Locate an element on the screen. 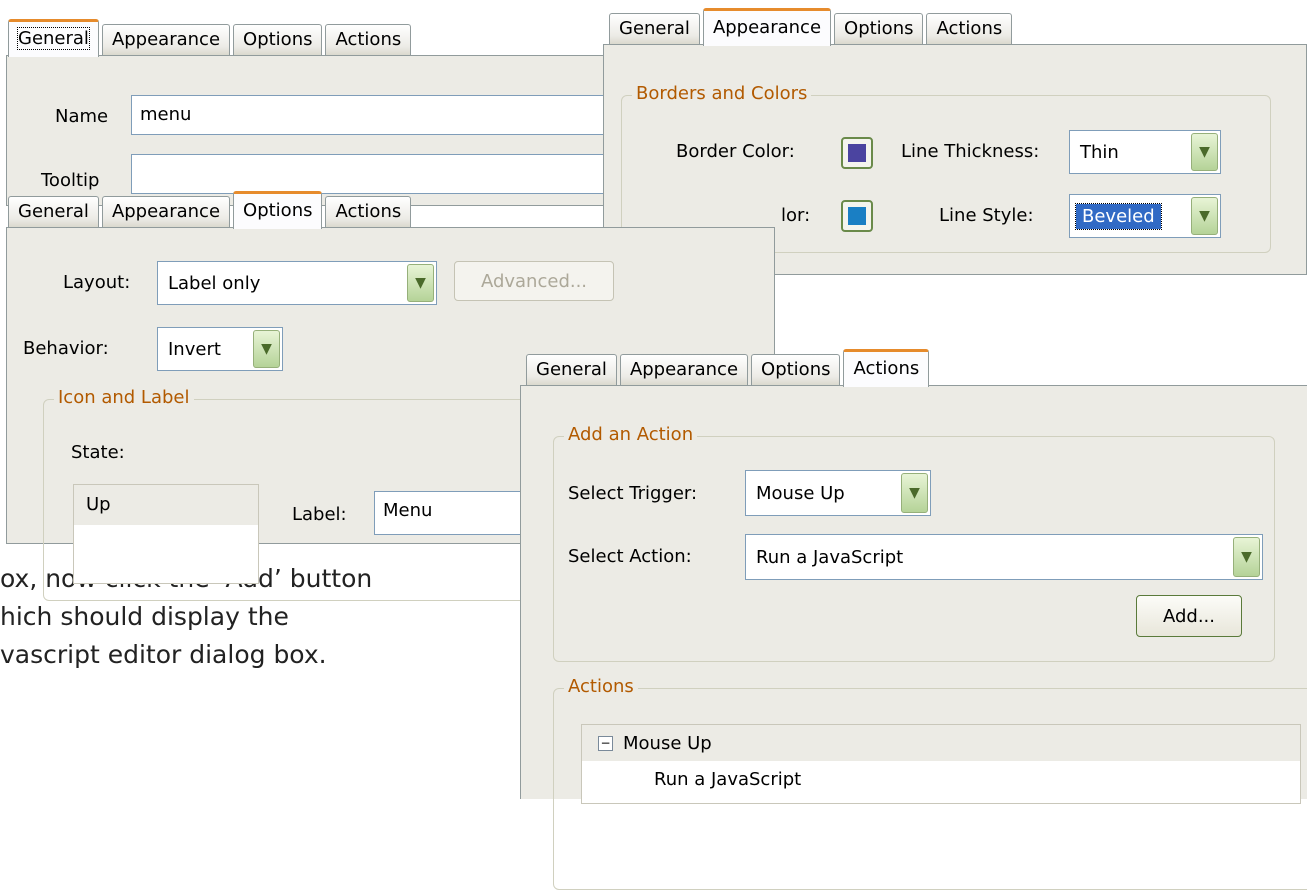 The height and width of the screenshot is (890, 1307). list-item: Up is located at coordinates (166, 505).